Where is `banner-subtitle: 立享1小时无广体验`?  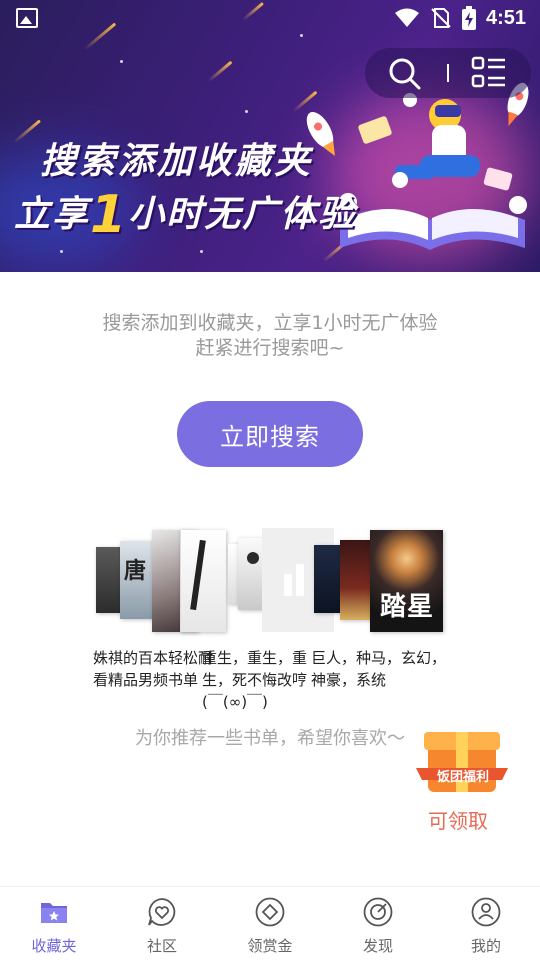
banner-subtitle: 立享1小时无广体验 is located at coordinates (185, 215).